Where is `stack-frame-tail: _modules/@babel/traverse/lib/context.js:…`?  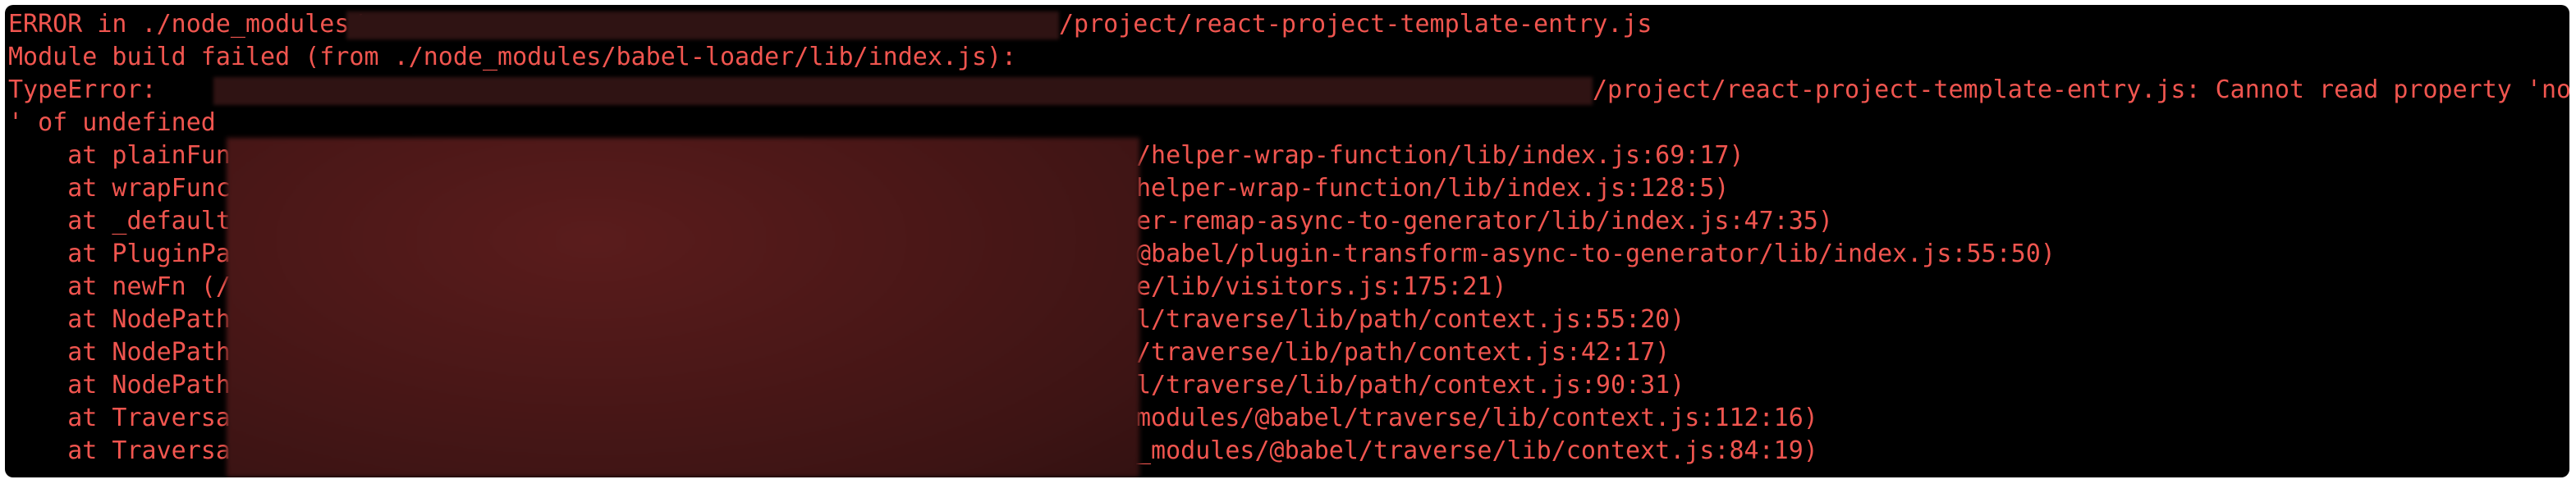 stack-frame-tail: _modules/@babel/traverse/lib/context.js:… is located at coordinates (1477, 450).